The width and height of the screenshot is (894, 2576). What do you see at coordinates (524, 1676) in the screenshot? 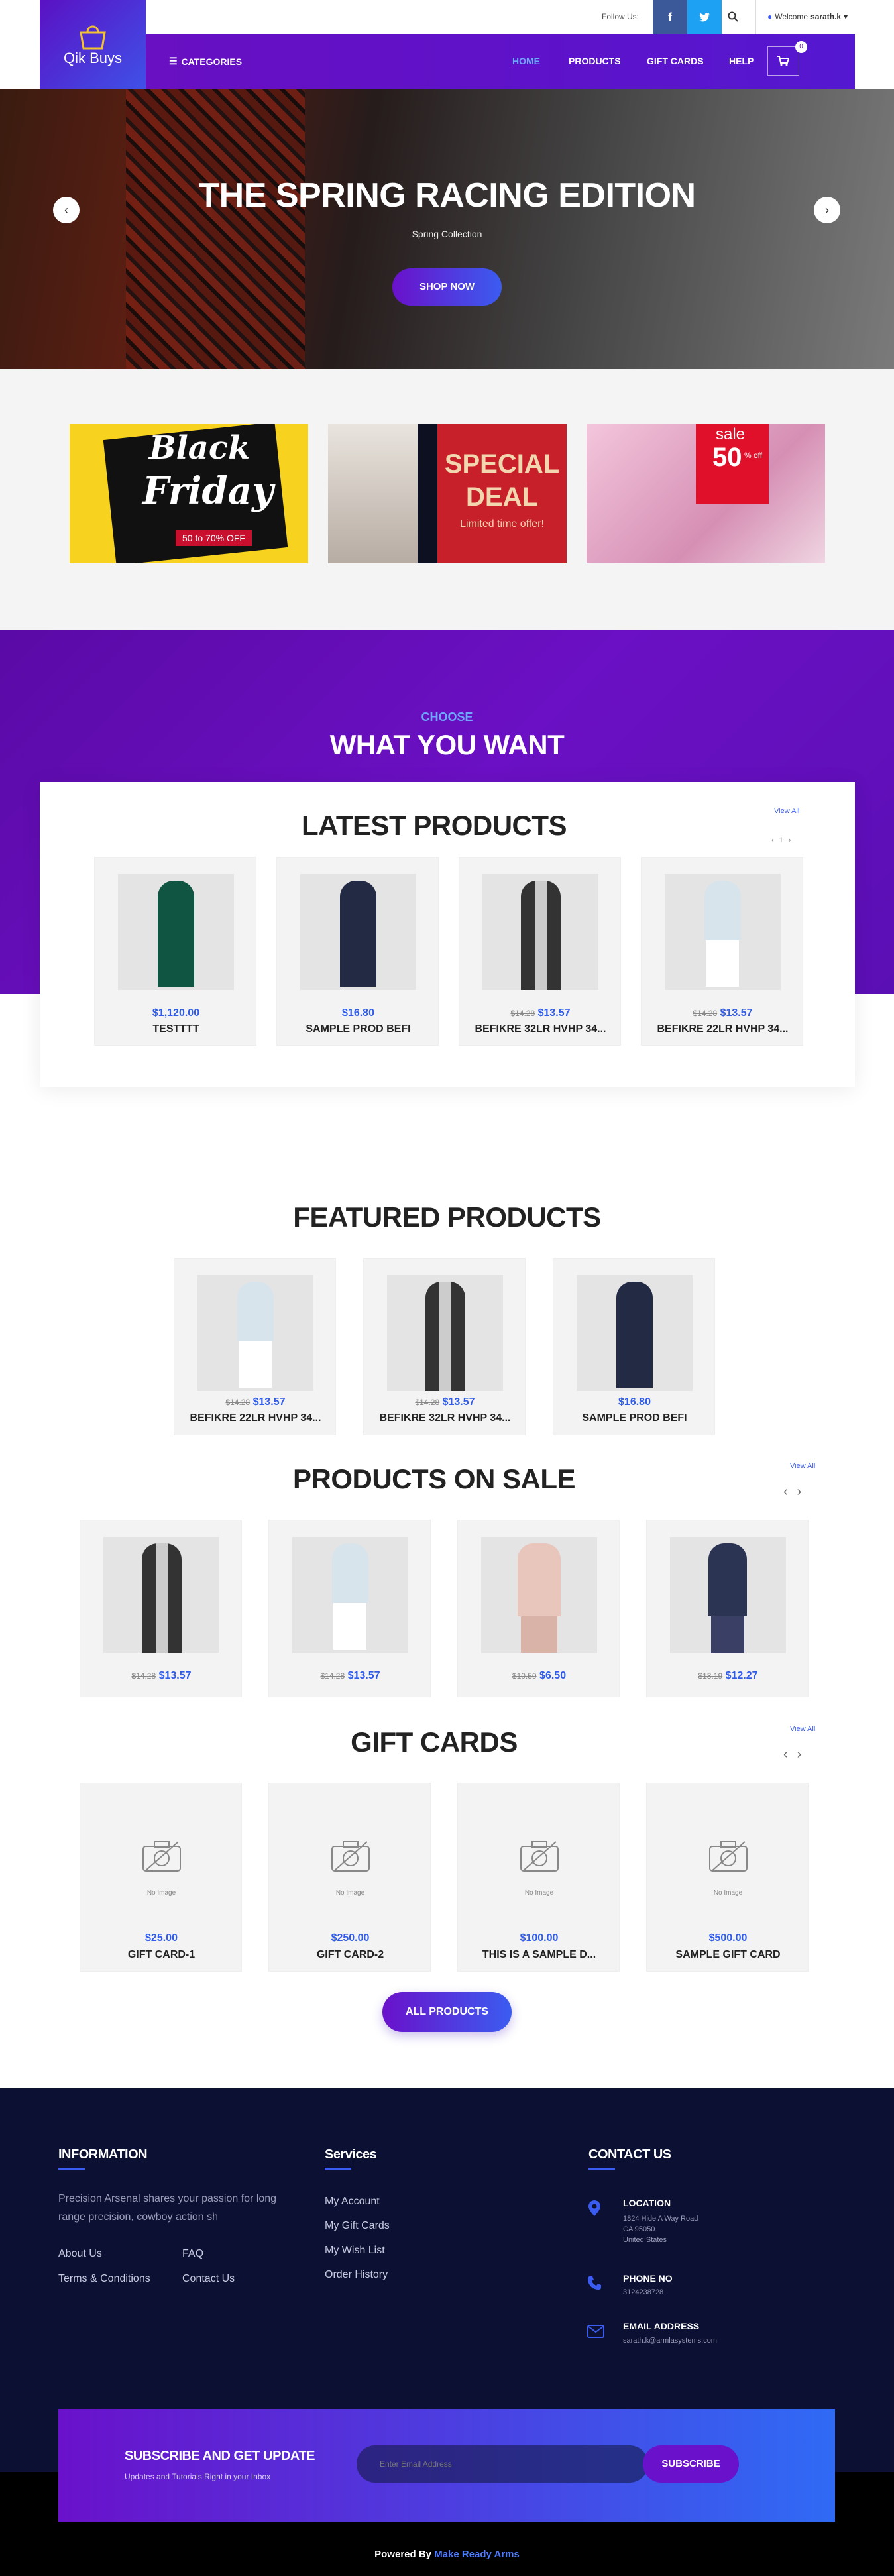
I see `product-old-price: $10.50` at bounding box center [524, 1676].